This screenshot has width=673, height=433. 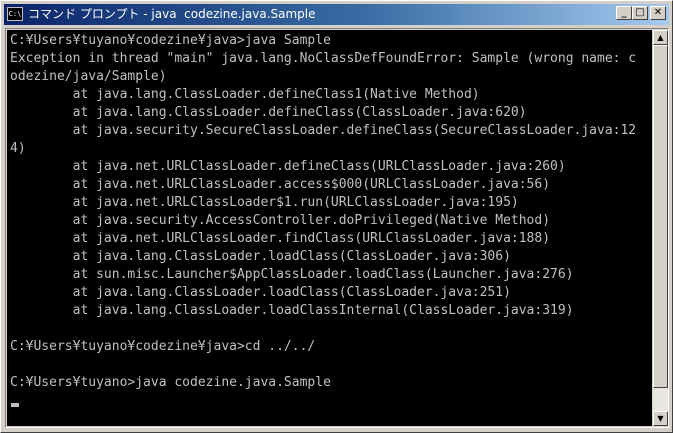 I want to click on text-cursor, so click(x=15, y=405).